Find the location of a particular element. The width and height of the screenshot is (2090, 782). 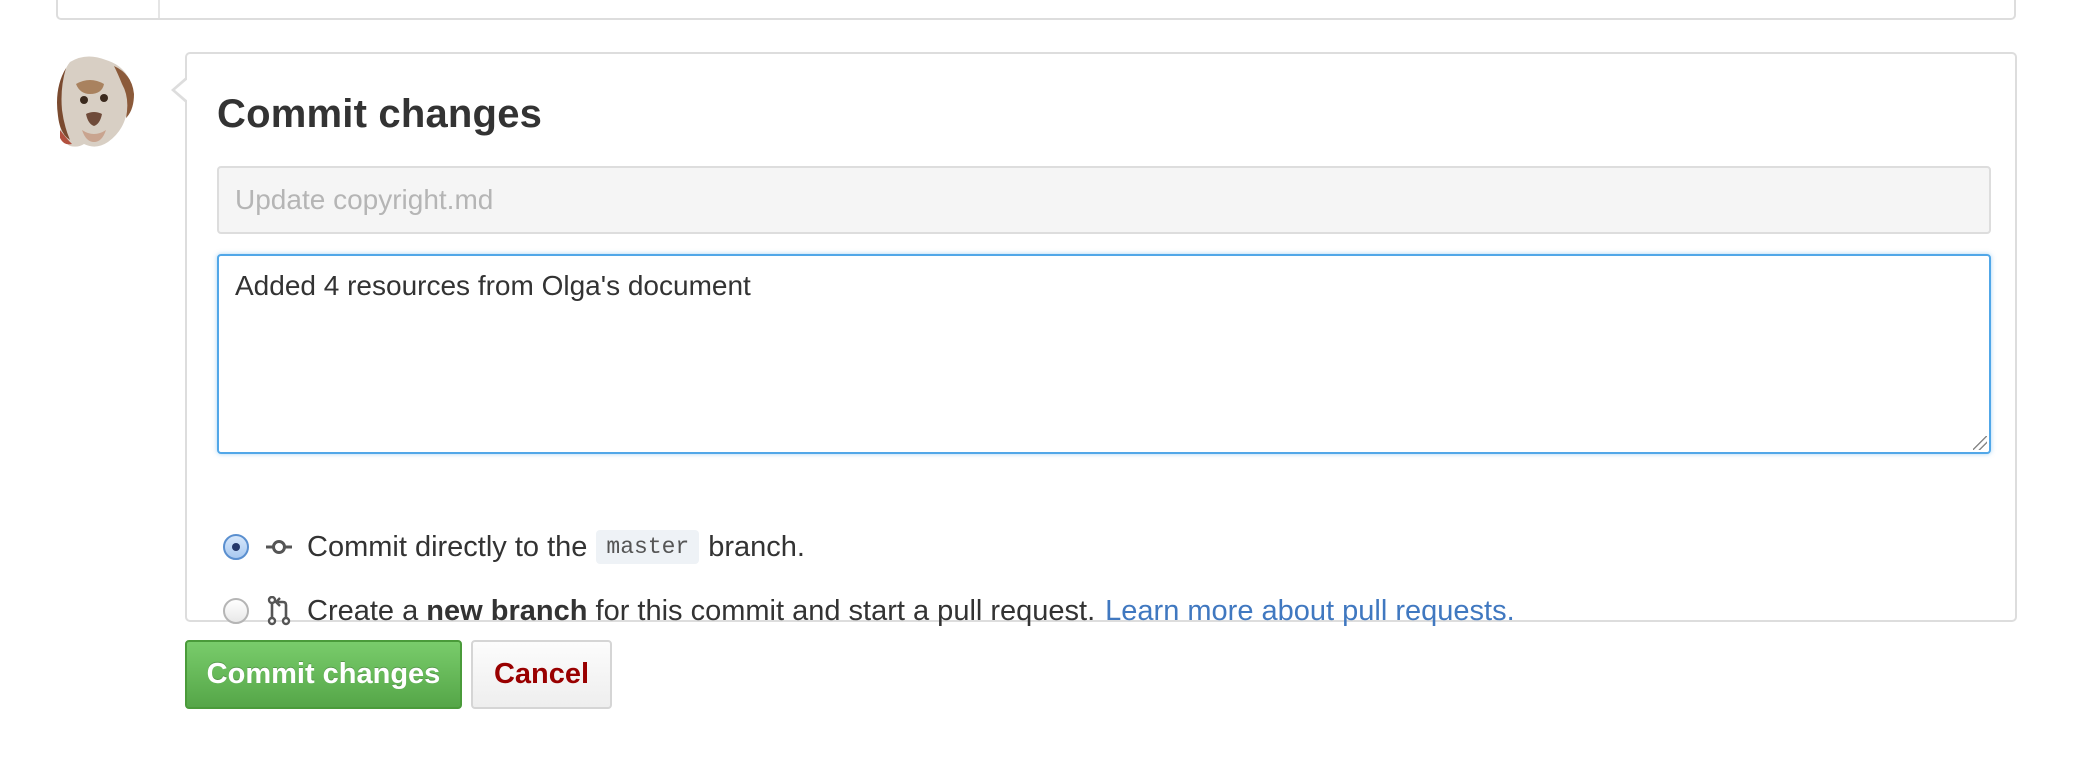

git-pull-request-icon is located at coordinates (279, 611).